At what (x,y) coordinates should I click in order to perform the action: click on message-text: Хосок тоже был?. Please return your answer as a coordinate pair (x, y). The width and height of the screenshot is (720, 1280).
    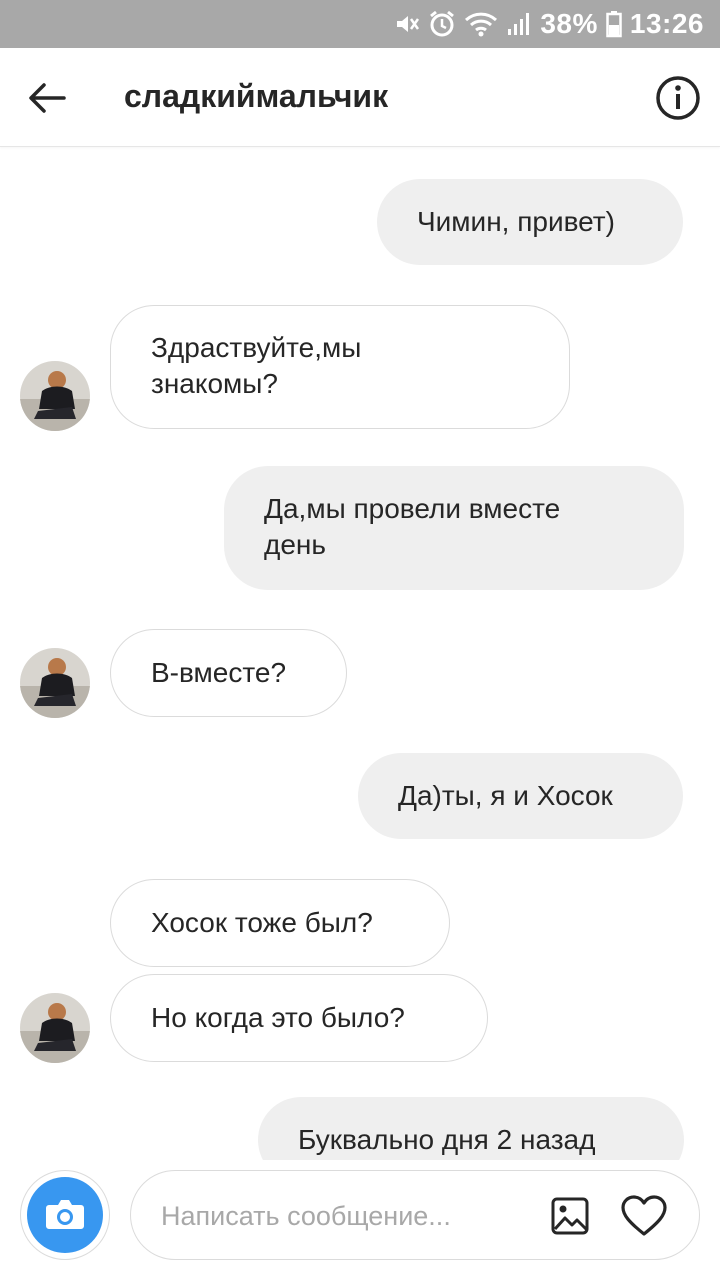
    Looking at the image, I should click on (262, 922).